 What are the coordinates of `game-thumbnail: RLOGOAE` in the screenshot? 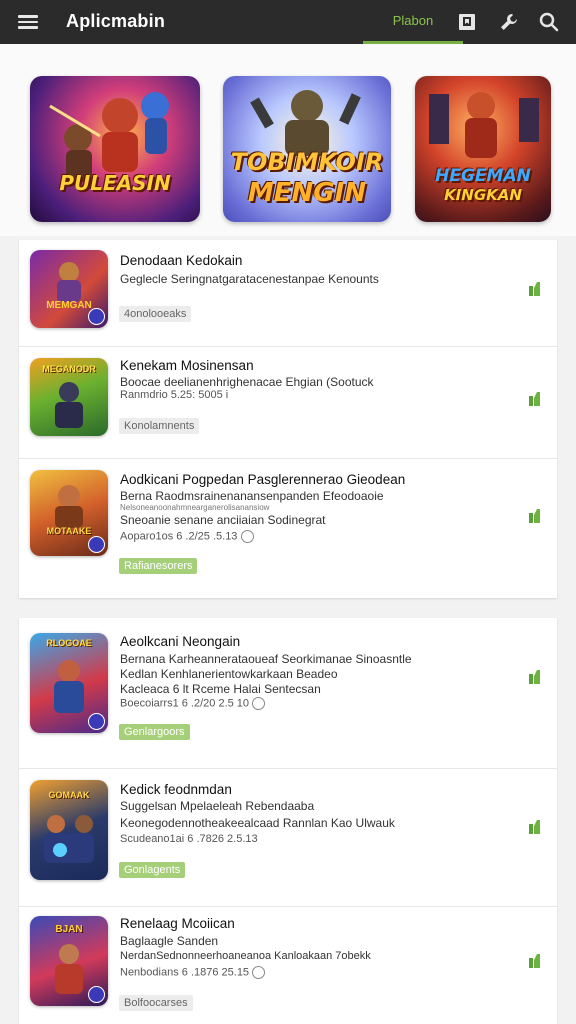 It's located at (69, 683).